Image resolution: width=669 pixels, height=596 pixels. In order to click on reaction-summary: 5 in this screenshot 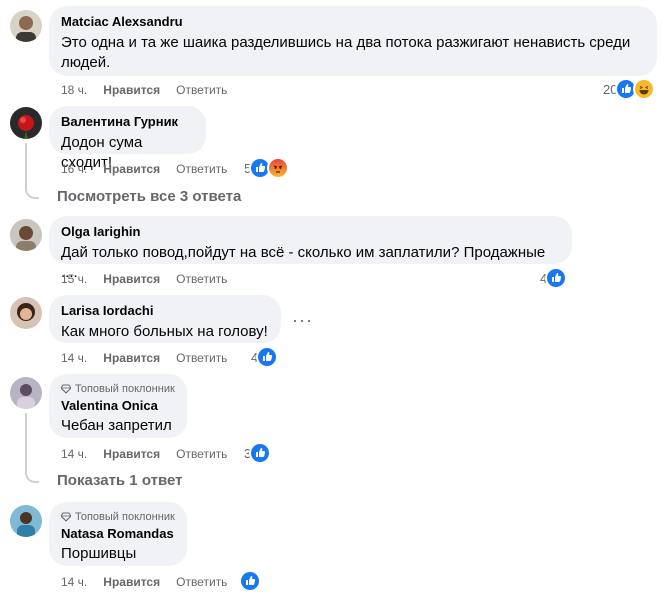, I will do `click(267, 168)`.